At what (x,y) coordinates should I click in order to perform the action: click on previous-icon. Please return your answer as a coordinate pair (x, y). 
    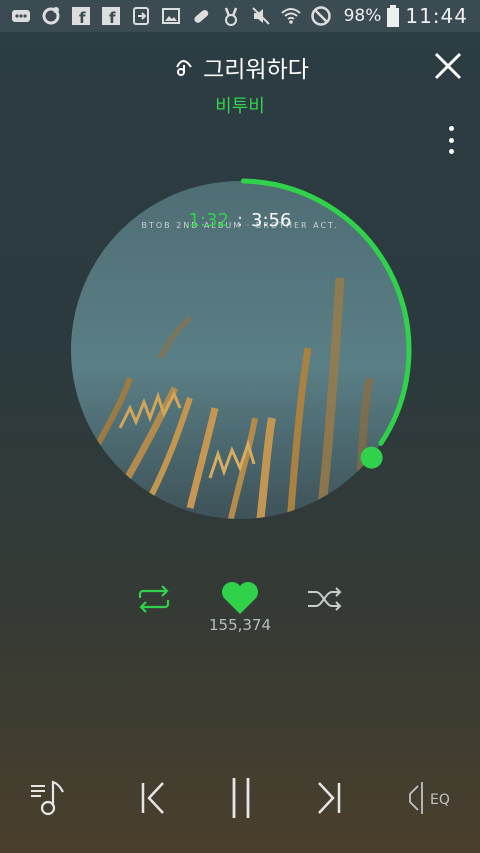
    Looking at the image, I should click on (152, 798).